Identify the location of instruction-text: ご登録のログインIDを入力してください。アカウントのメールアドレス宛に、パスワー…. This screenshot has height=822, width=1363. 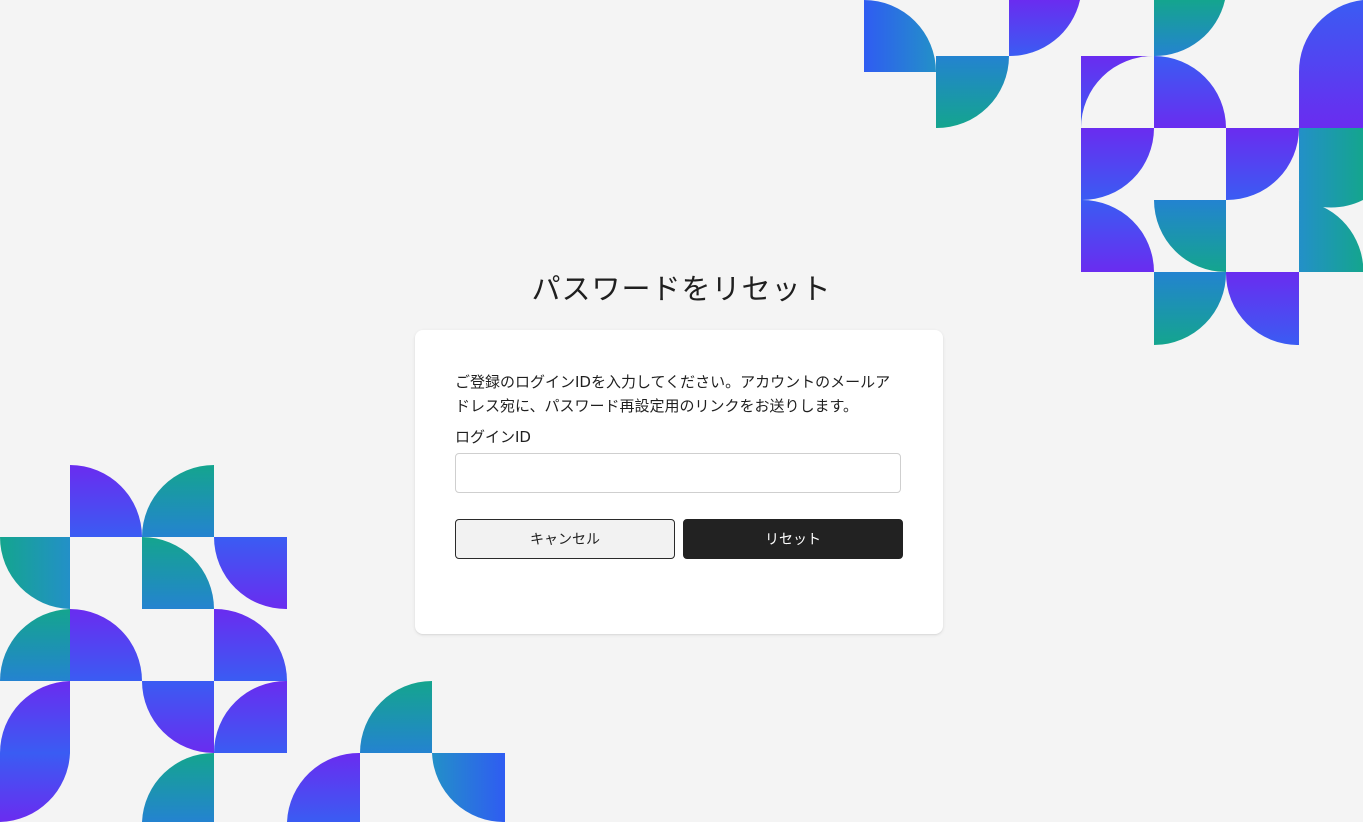
(673, 394).